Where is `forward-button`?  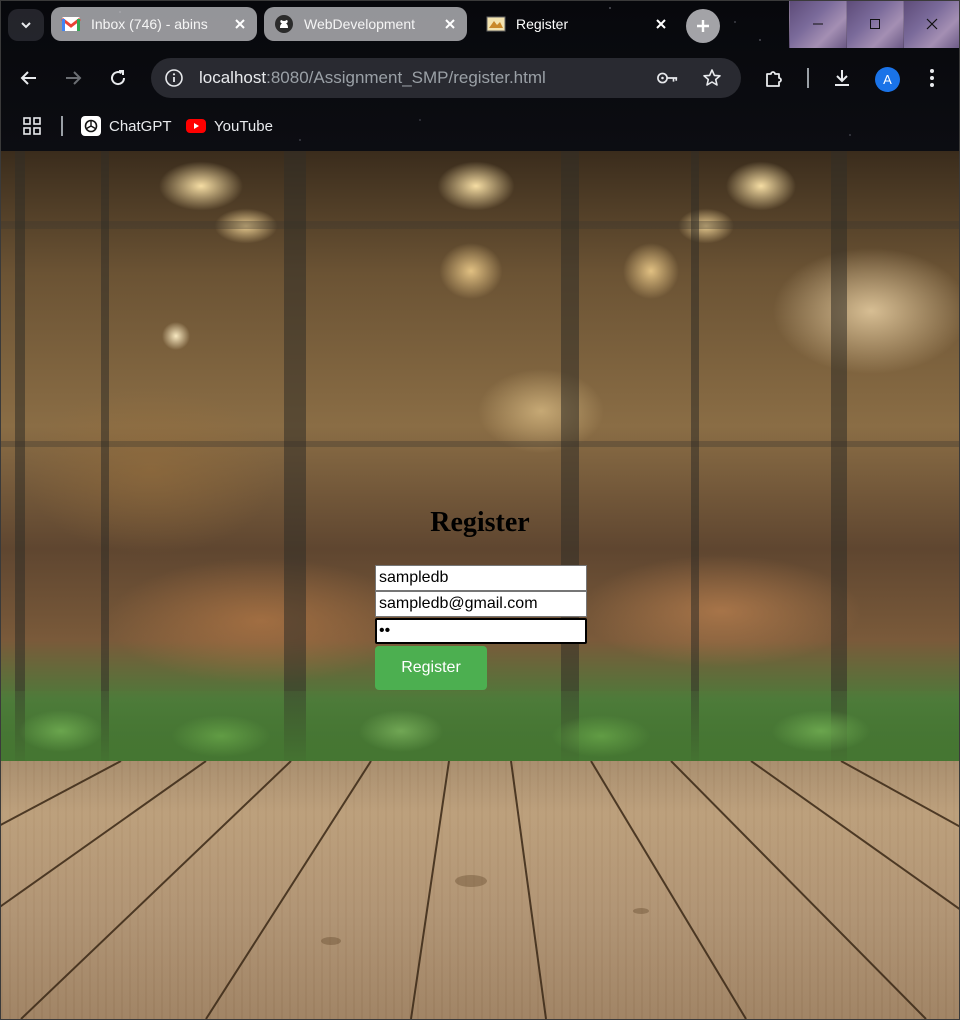 forward-button is located at coordinates (73, 78).